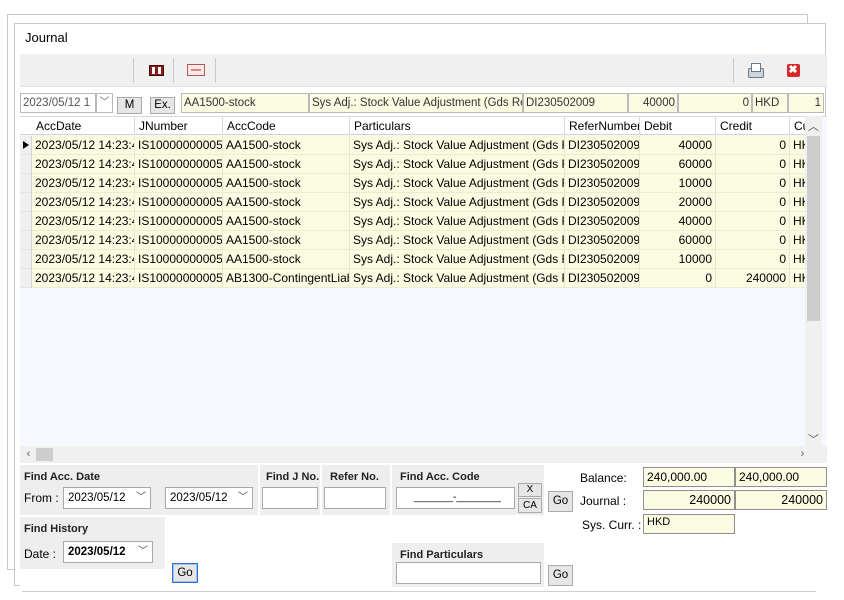  Describe the element at coordinates (457, 126) in the screenshot. I see `column-header-particulars: Particulars` at that location.